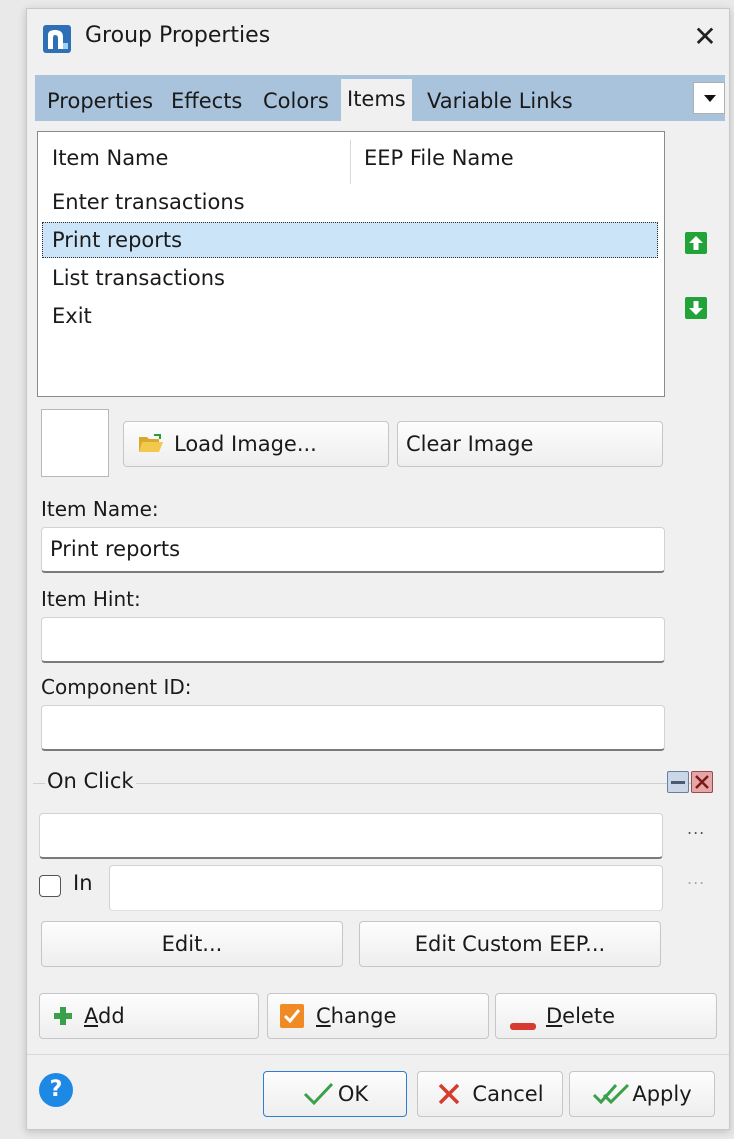  I want to click on tab-effects: Effects, so click(206, 101).